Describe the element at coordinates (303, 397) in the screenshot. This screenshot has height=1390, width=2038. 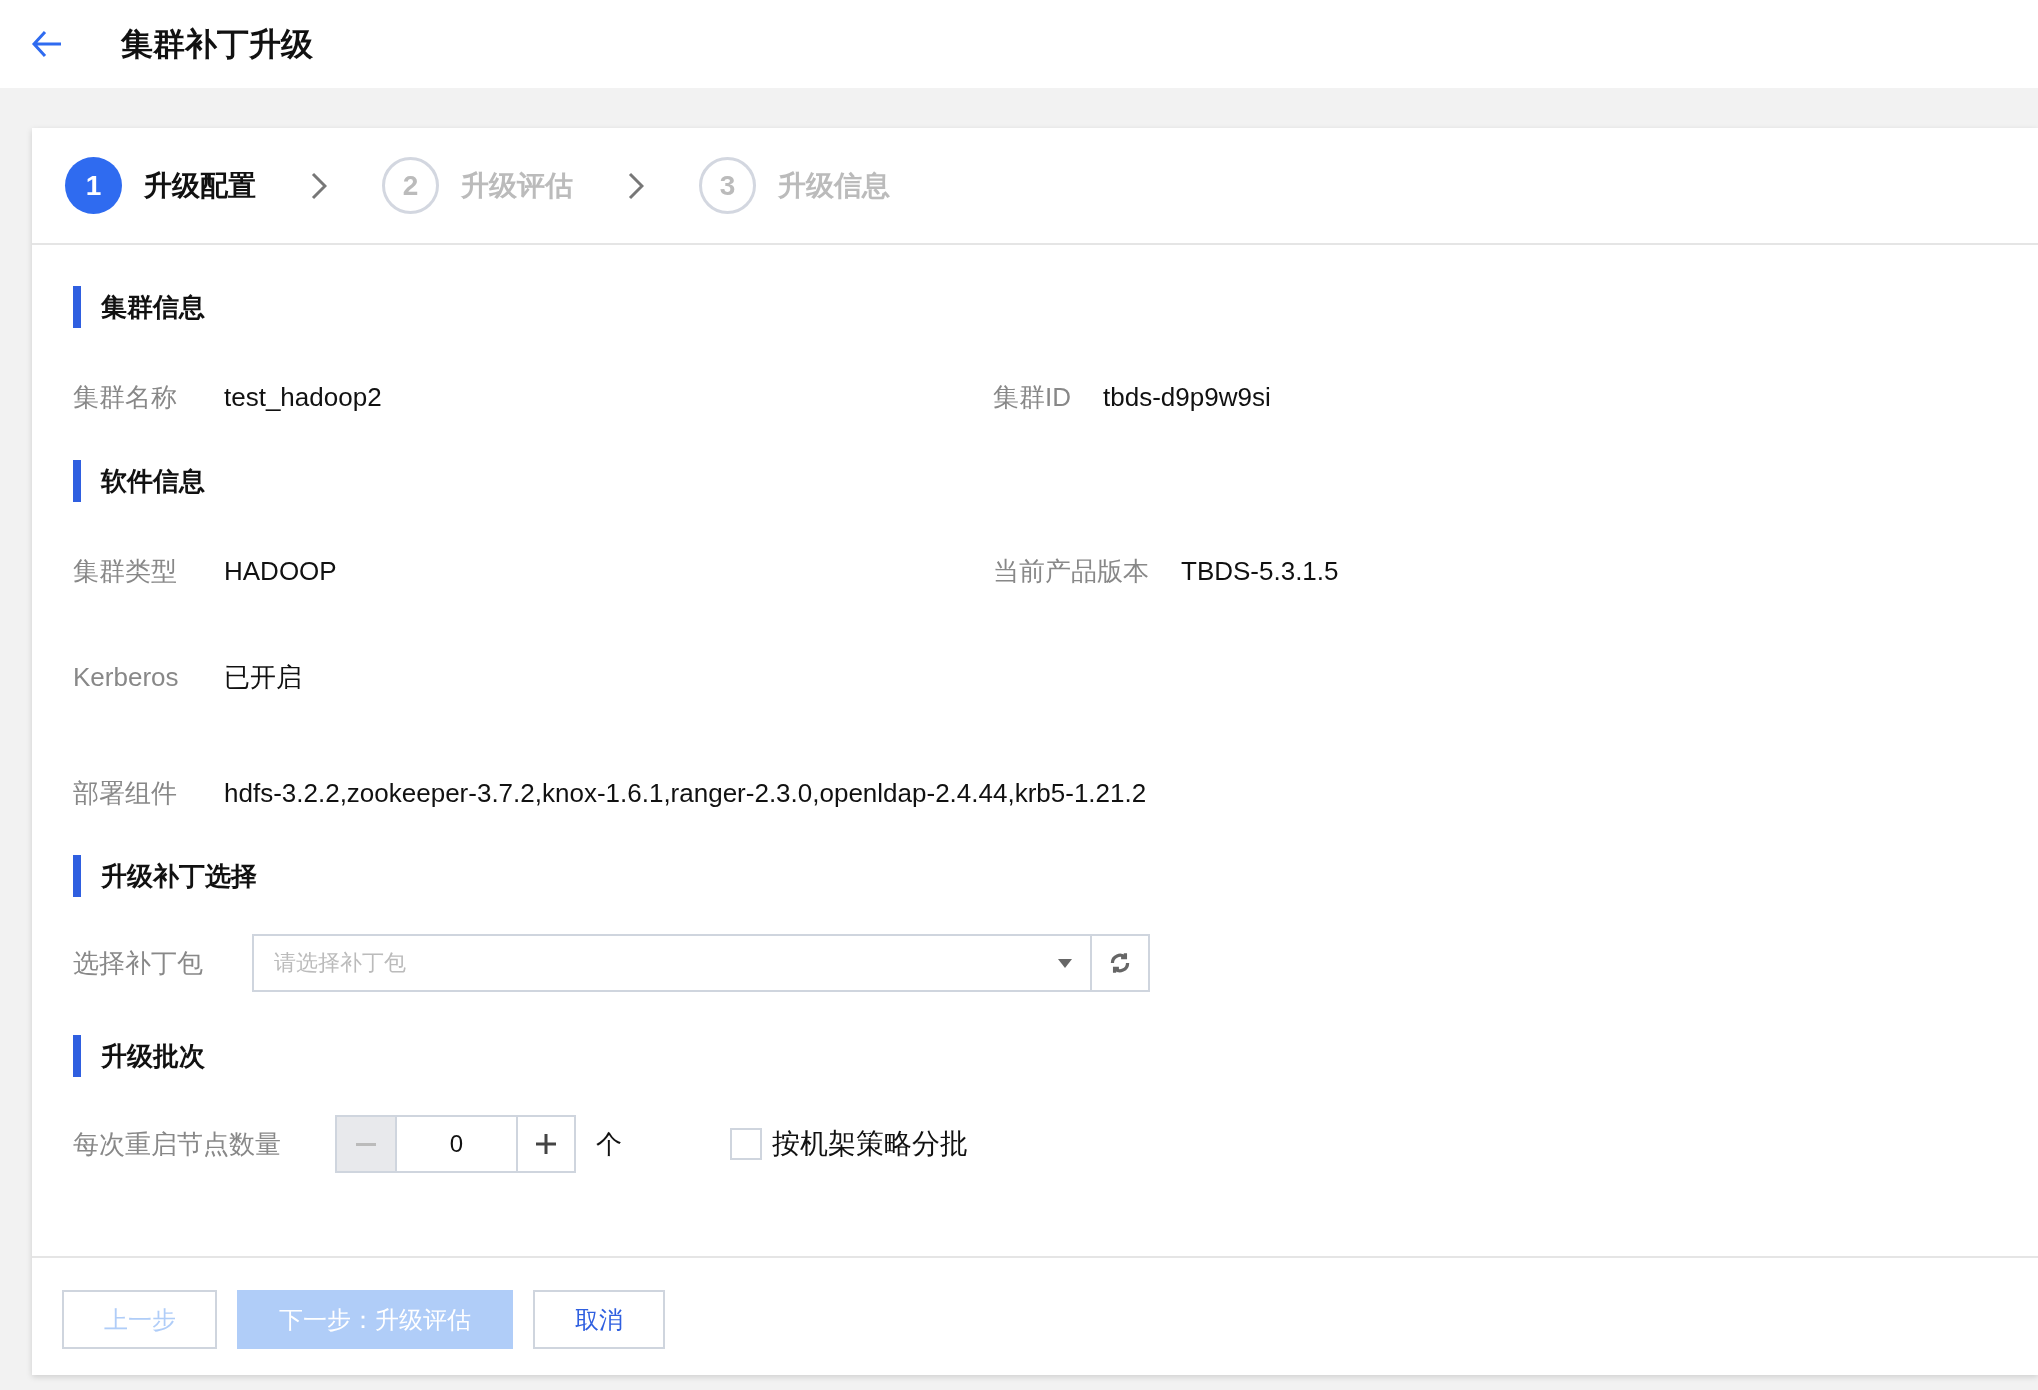
I see `field-value: test_hadoop2` at that location.